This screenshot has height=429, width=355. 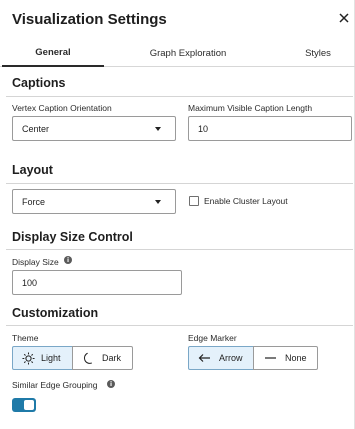 What do you see at coordinates (97, 282) in the screenshot?
I see `display-size-input: 100` at bounding box center [97, 282].